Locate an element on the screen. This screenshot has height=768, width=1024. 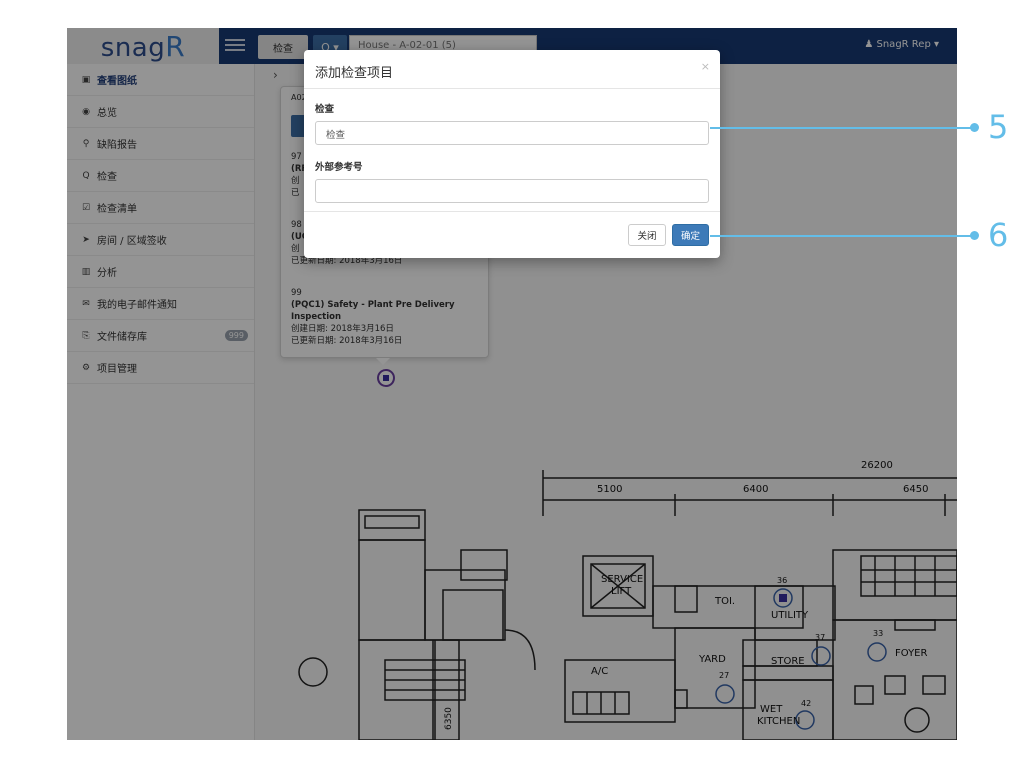
confirm-button: 确定 is located at coordinates (690, 235).